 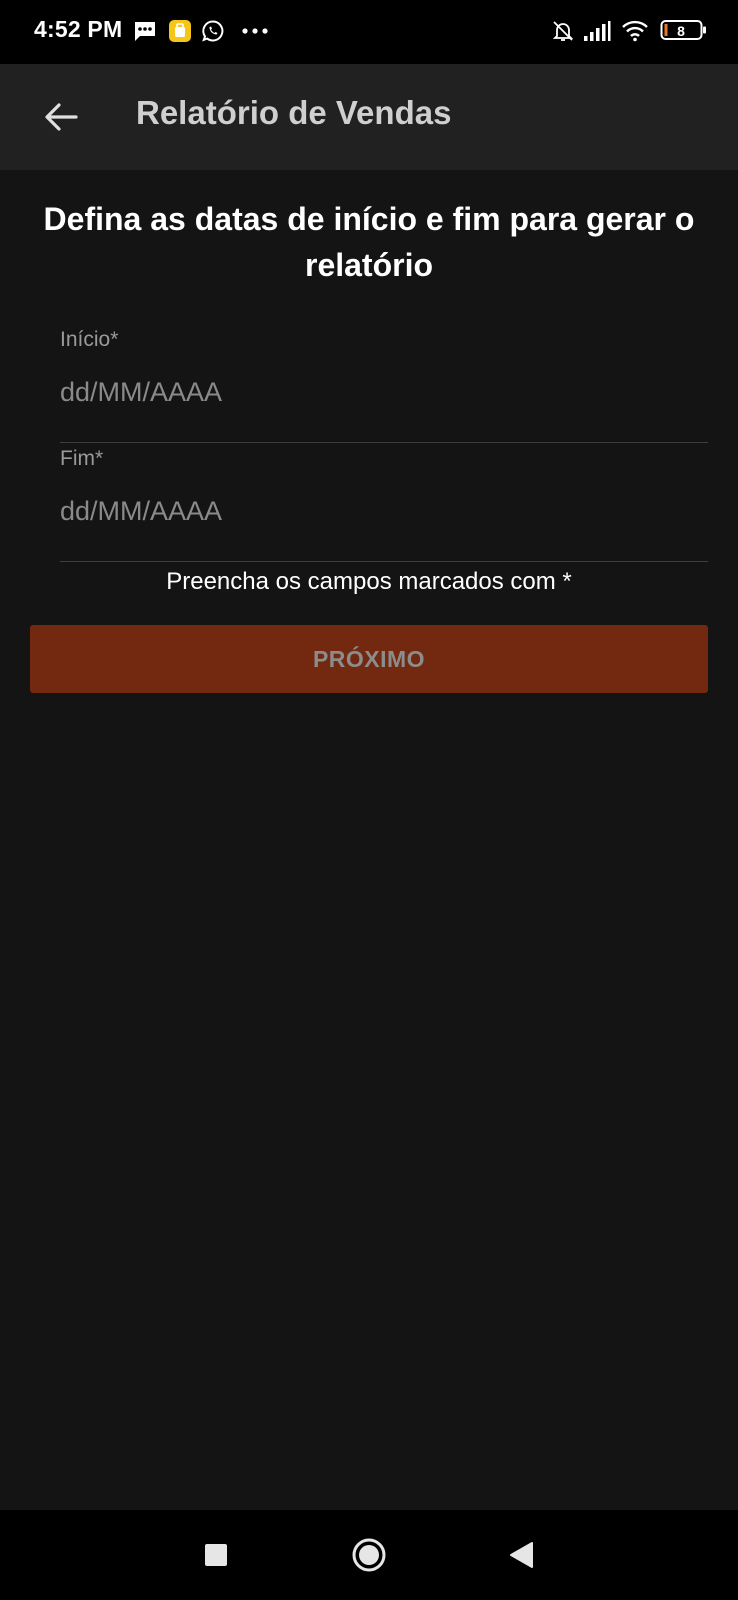 I want to click on required-fields-hint: Preencha os campos marcados com *, so click(x=369, y=581).